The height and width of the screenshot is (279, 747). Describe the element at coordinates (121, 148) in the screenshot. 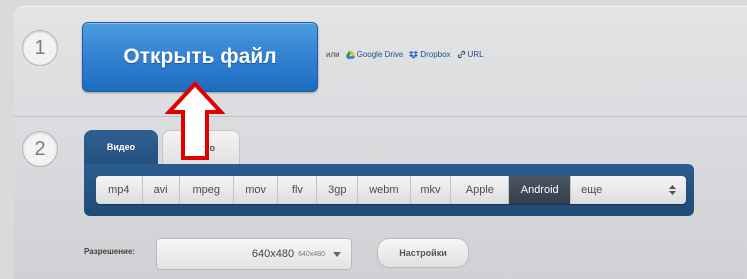

I see `tab-video: Видео` at that location.